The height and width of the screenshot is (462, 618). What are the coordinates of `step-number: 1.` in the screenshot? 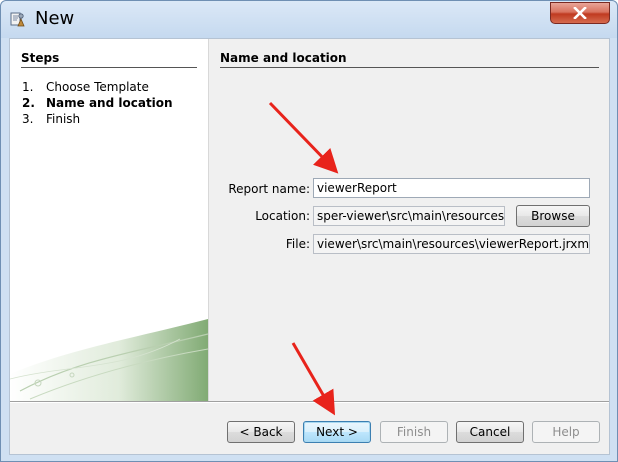 It's located at (28, 87).